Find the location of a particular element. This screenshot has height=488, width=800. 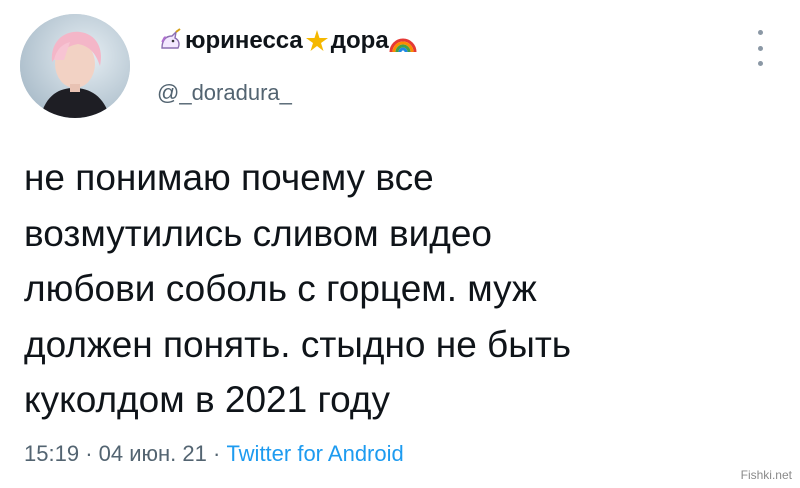

display-name-row: юринесса дора is located at coordinates (287, 41).